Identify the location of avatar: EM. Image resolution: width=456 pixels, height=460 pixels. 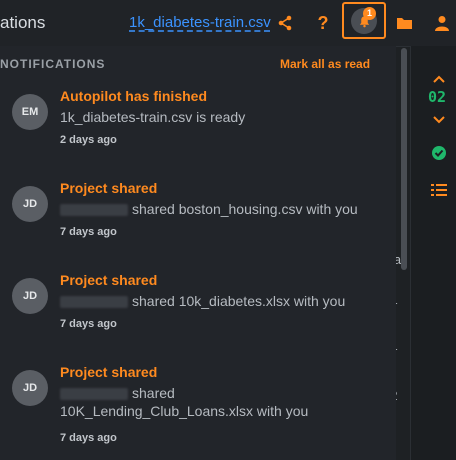
(30, 112).